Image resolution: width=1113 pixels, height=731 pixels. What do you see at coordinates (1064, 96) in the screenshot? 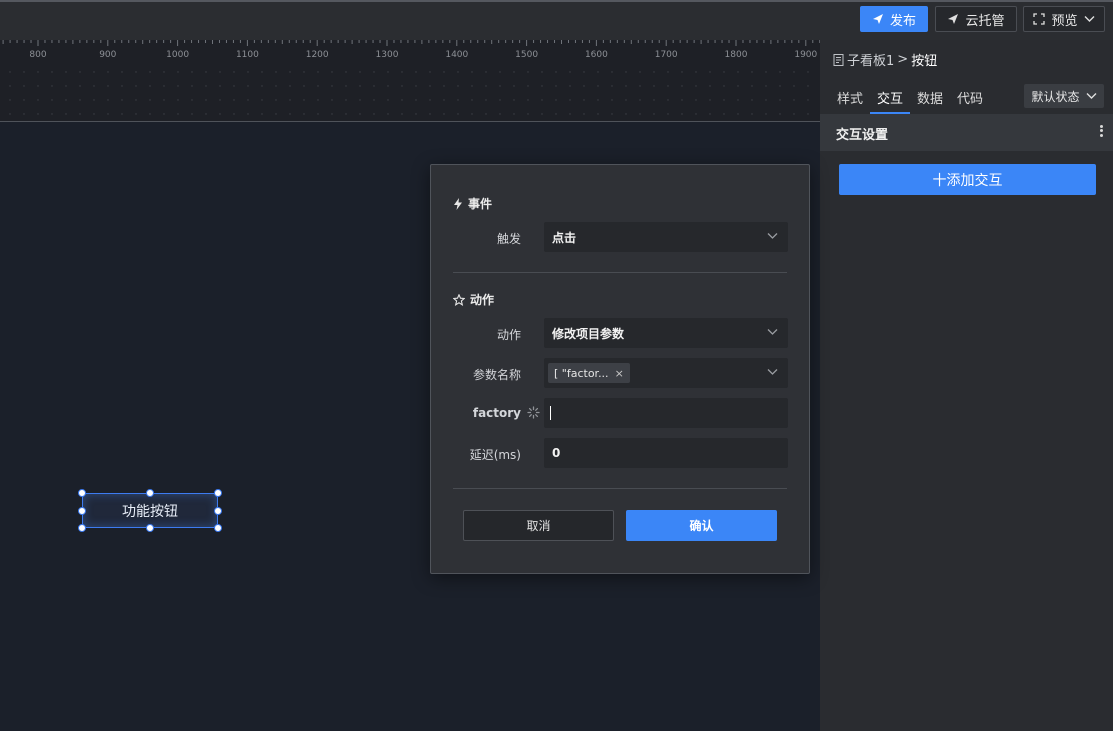
I see `state-select: 默认状态` at bounding box center [1064, 96].